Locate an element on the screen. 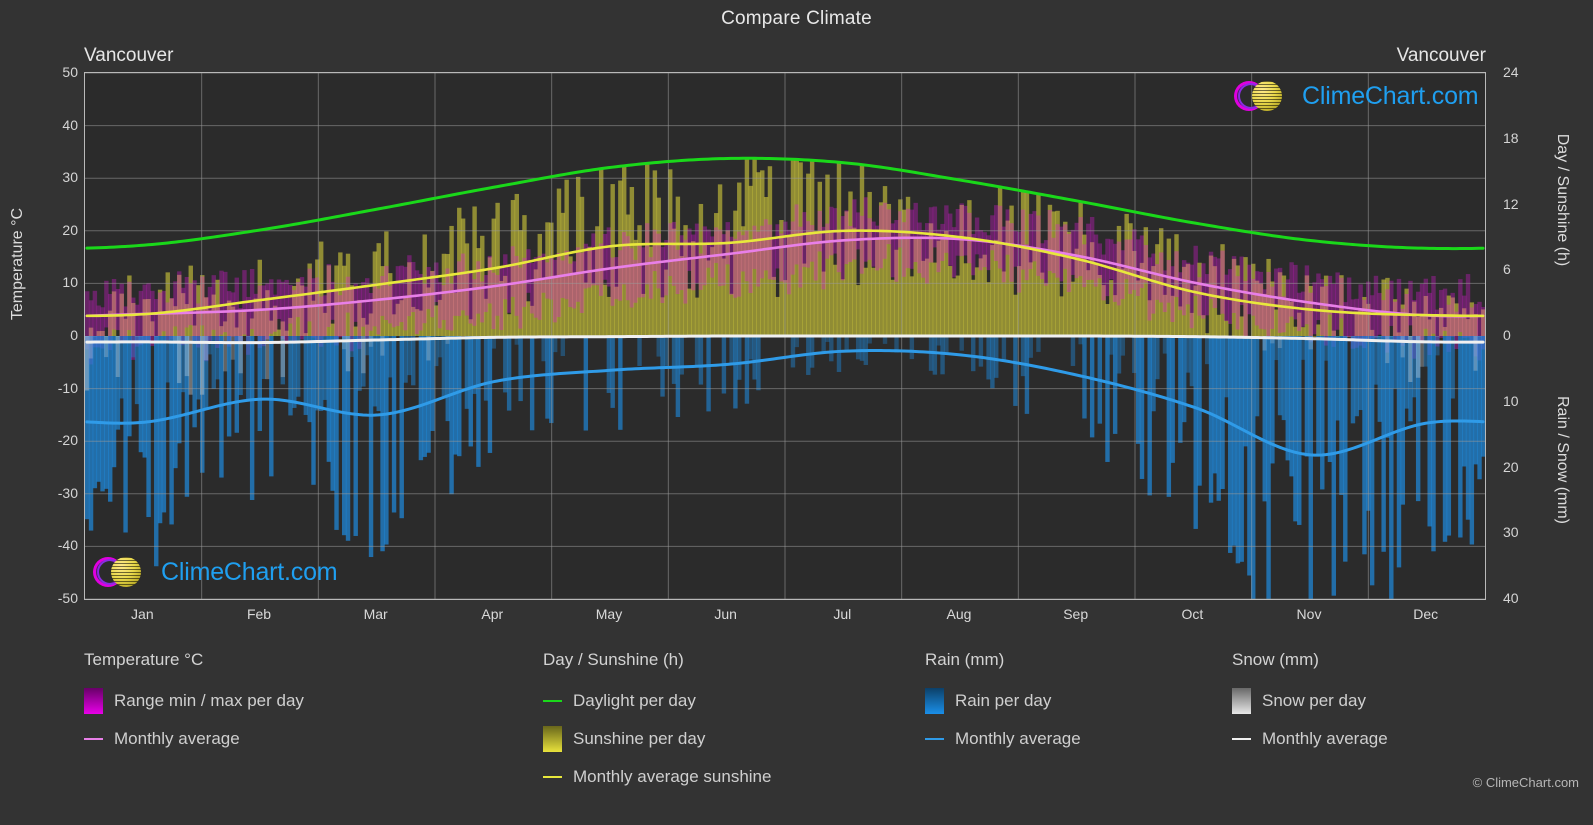 The width and height of the screenshot is (1593, 825). legend-item-label: Monthly average sunshine is located at coordinates (672, 776).